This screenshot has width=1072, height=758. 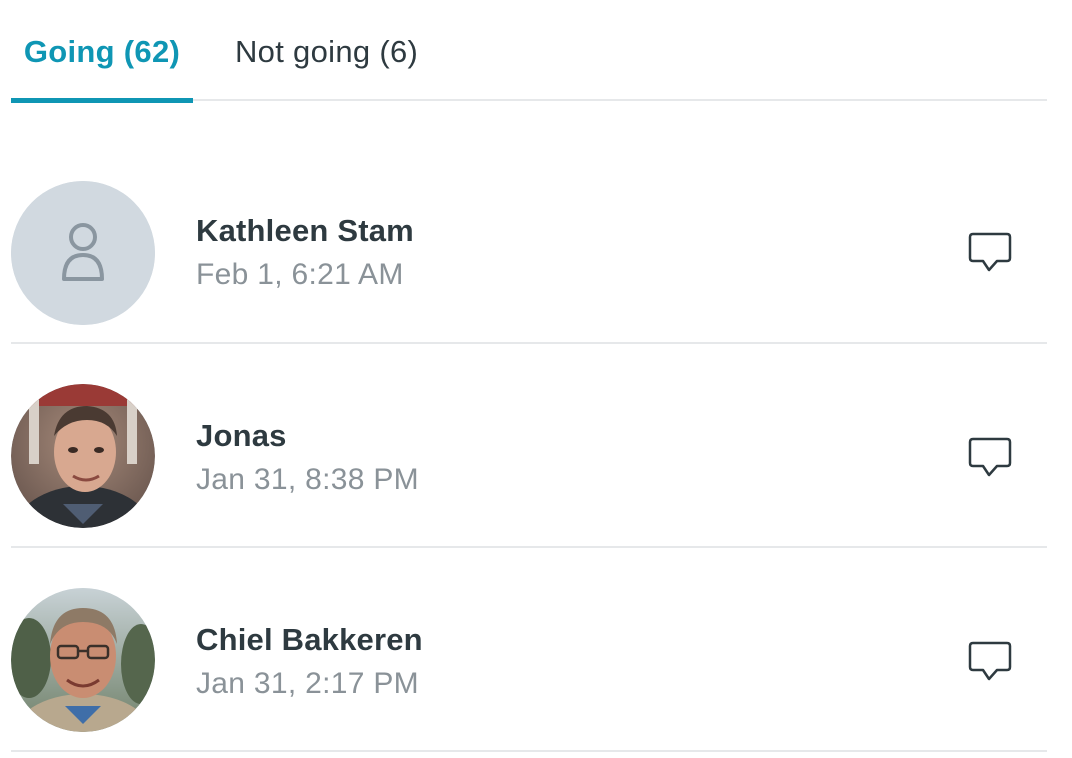 What do you see at coordinates (307, 683) in the screenshot?
I see `rsvp-date: Jan 31, 2:17 PM` at bounding box center [307, 683].